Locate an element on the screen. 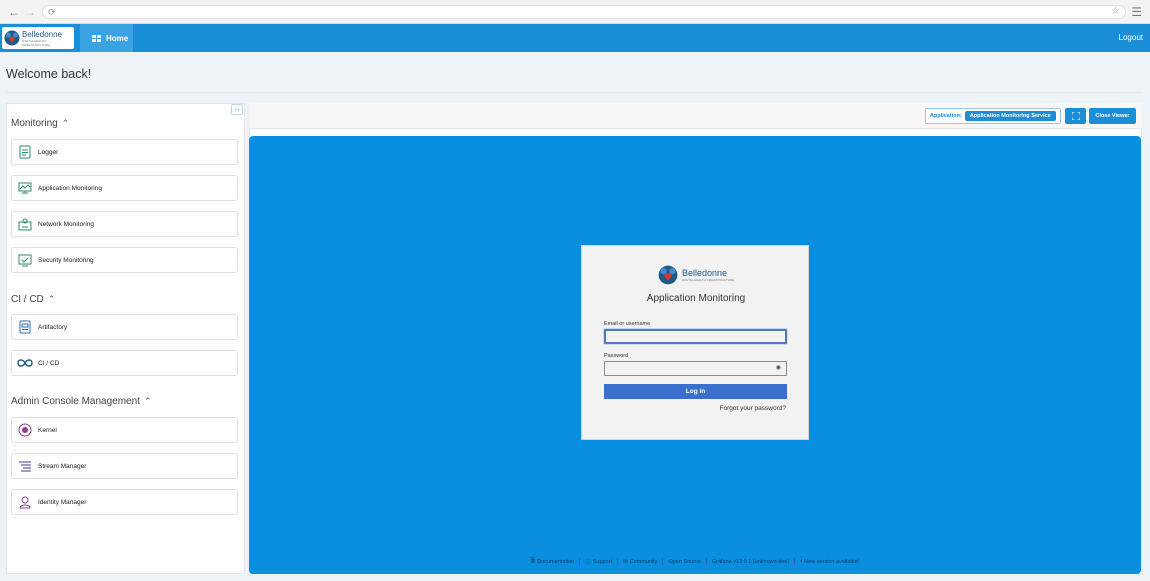 The width and height of the screenshot is (1150, 581). show-password-eye-icon: ◉ is located at coordinates (778, 368).